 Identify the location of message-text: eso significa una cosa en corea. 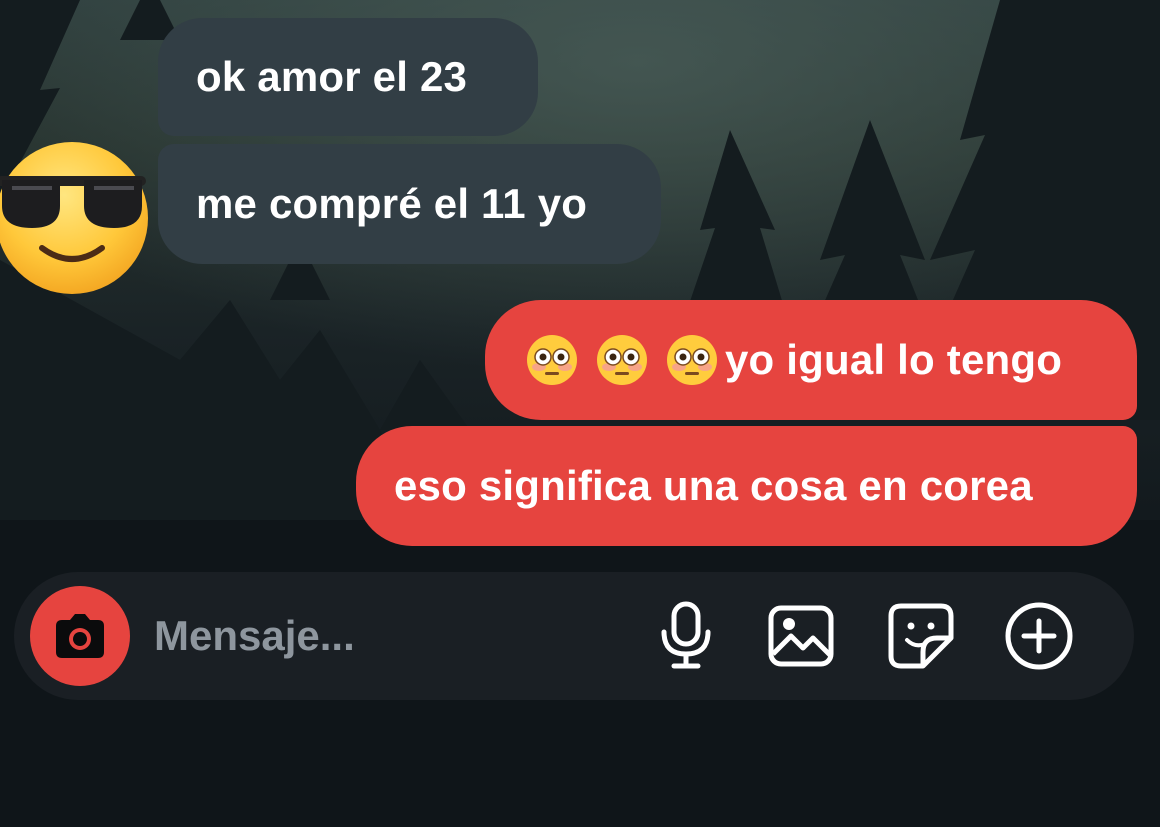
(713, 485).